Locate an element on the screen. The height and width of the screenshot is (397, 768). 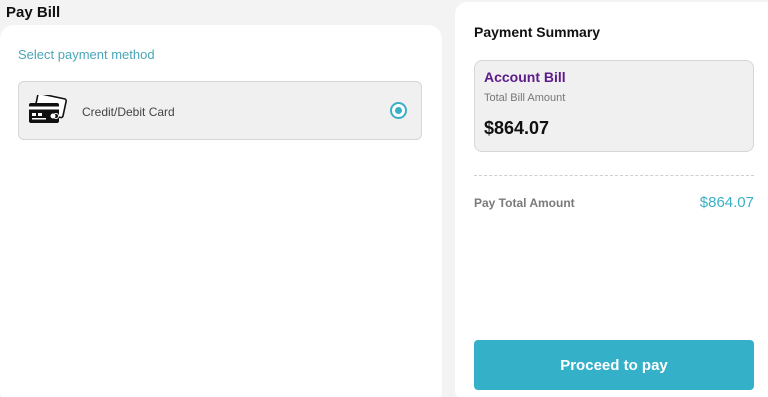
total-bill-amount-value: $864.07 is located at coordinates (517, 128).